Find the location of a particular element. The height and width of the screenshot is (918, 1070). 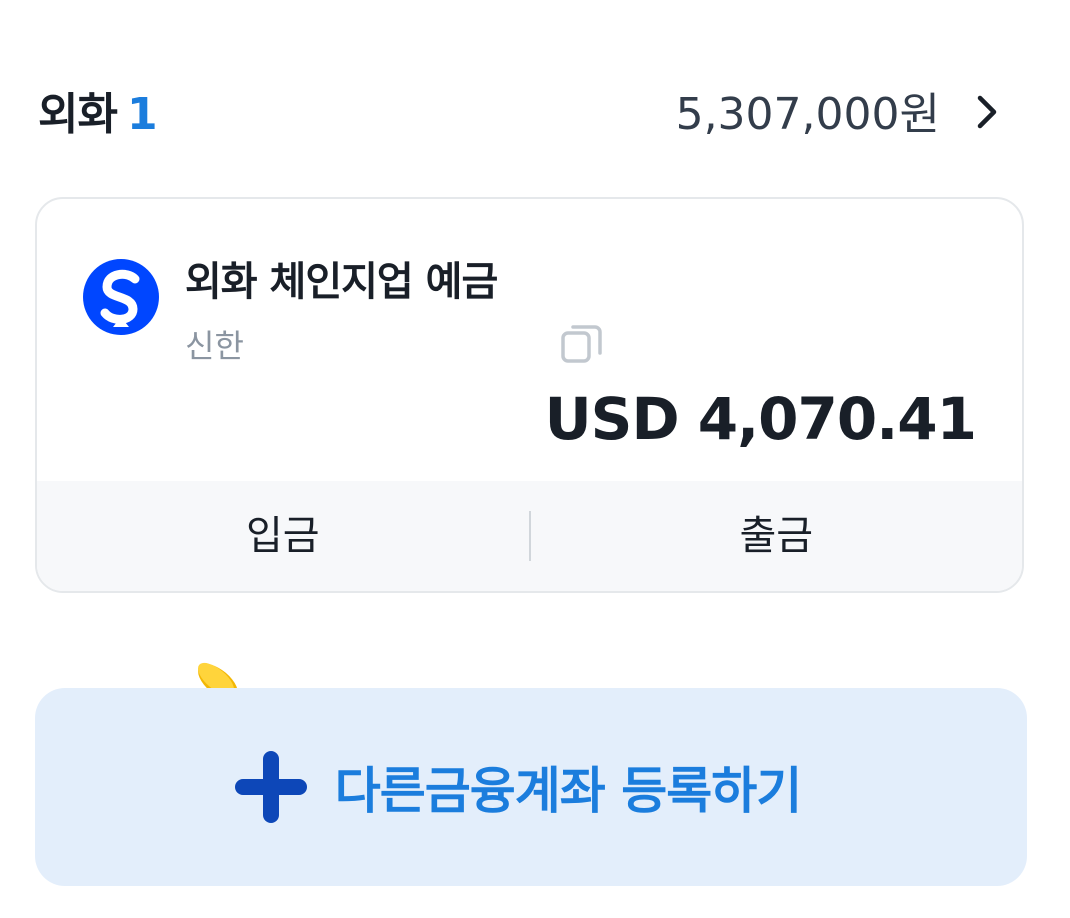

plus-icon is located at coordinates (270, 787).